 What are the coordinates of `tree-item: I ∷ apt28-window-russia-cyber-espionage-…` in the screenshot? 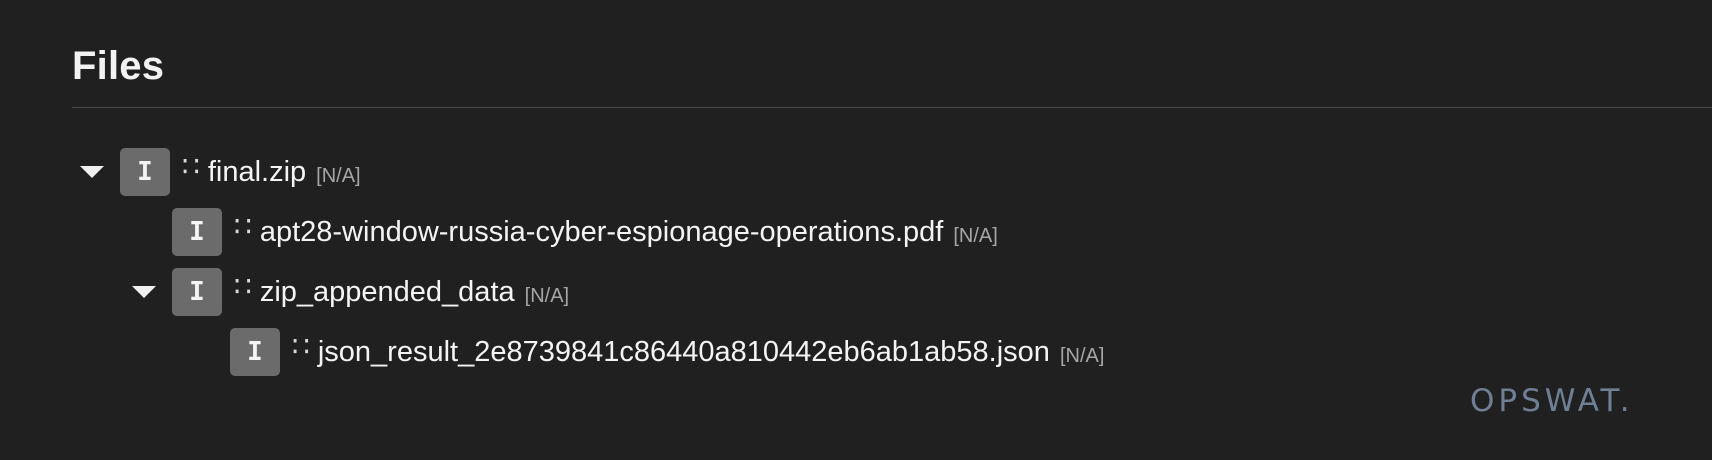 It's located at (561, 232).